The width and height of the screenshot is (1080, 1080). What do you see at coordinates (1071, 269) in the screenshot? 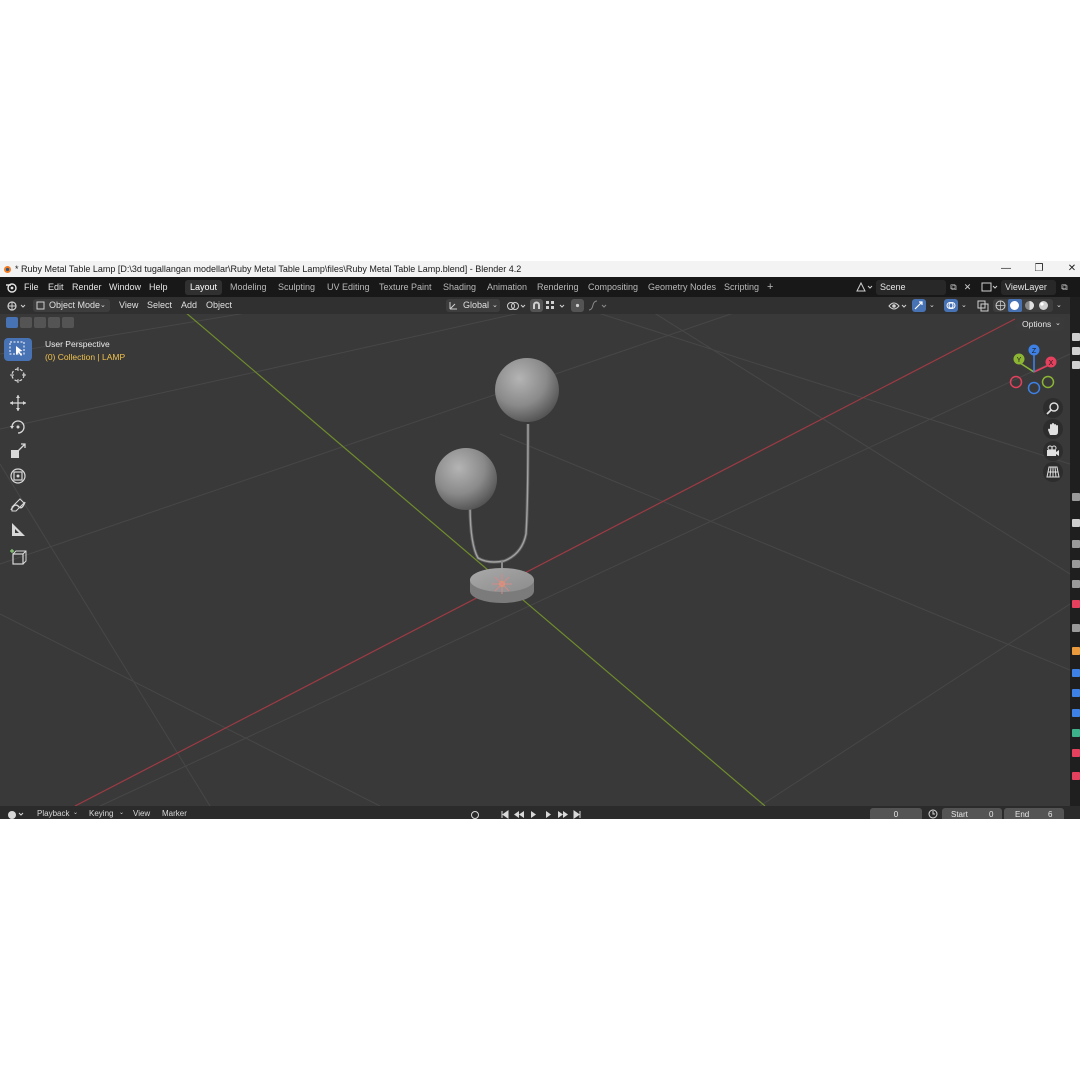
I see `close-button: ✕` at bounding box center [1071, 269].